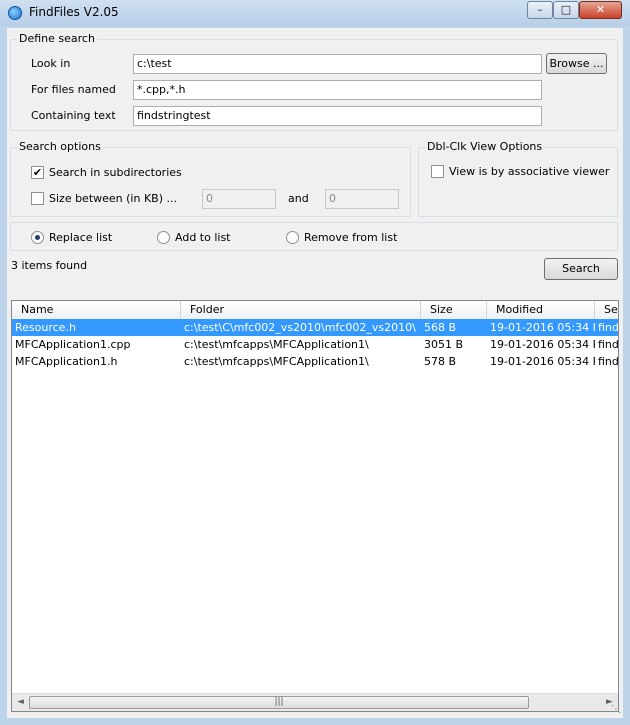 The image size is (630, 725). Describe the element at coordinates (163, 237) in the screenshot. I see `add-to-list-radio` at that location.